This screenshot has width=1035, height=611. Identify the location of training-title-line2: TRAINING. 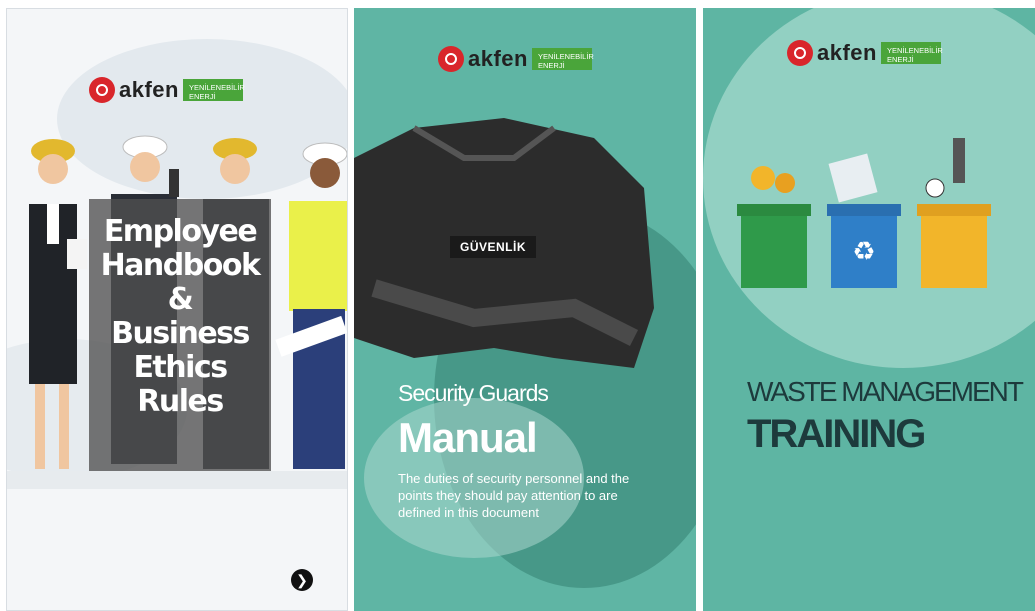
(836, 434).